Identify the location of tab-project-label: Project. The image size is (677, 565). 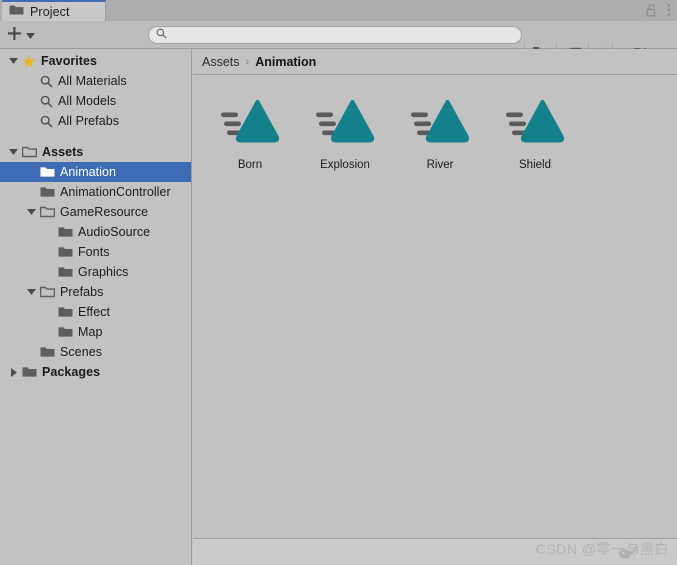
(50, 11).